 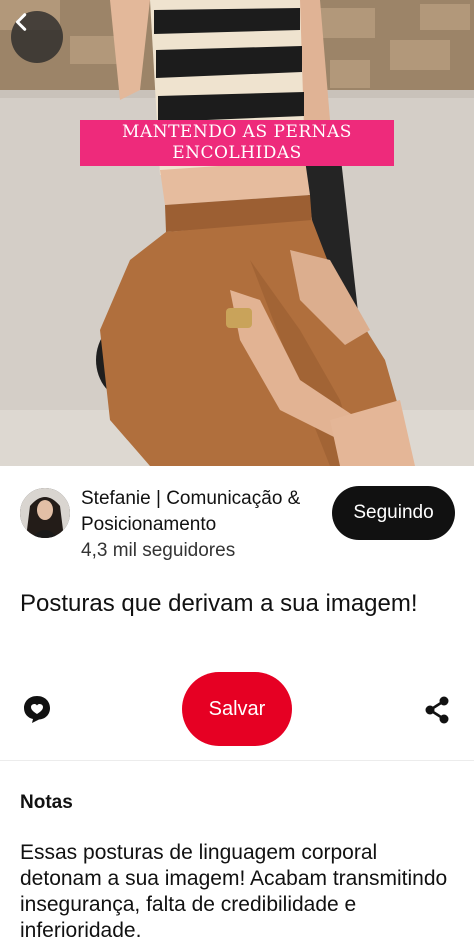 I want to click on creator-name: Stefanie | Comunicação & Posicionamento, so click(x=211, y=512).